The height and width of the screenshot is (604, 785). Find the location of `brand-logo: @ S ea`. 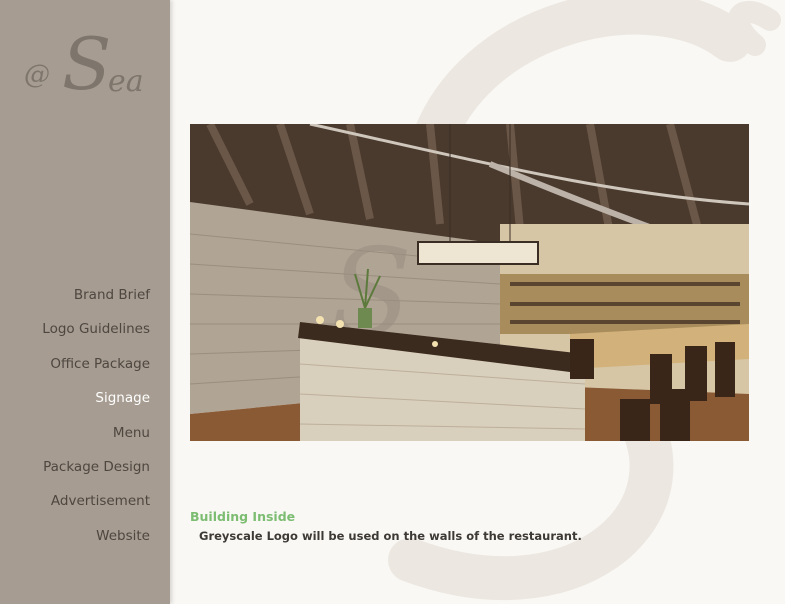

brand-logo: @ S ea is located at coordinates (89, 65).